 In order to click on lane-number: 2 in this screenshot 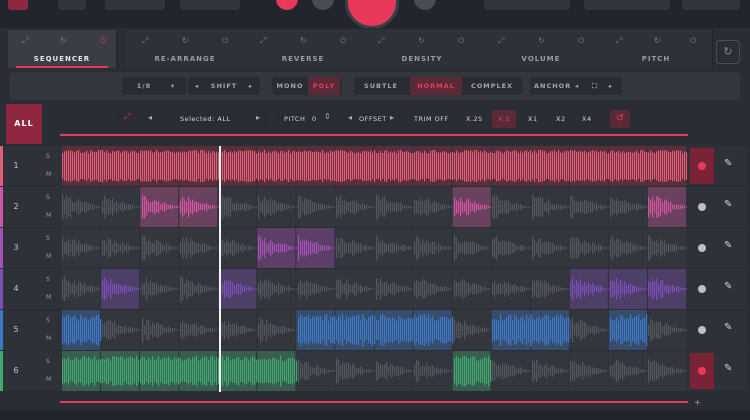, I will do `click(16, 206)`.